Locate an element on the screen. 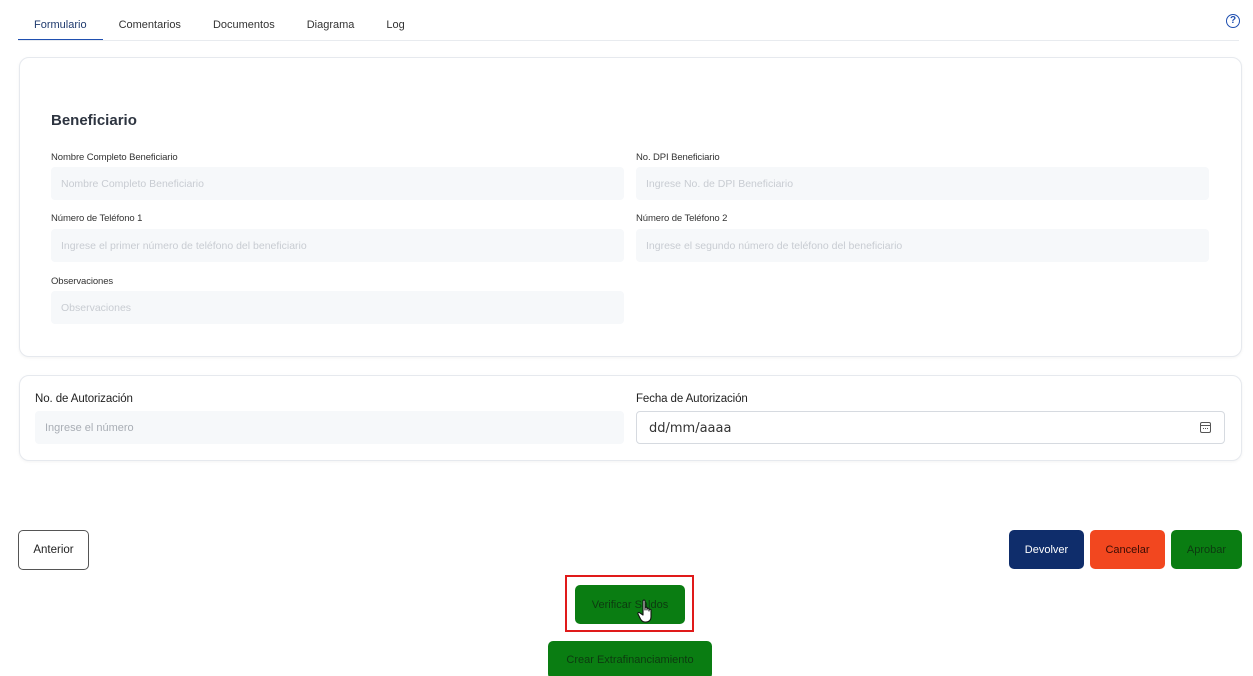 This screenshot has width=1253, height=676. autorizacion-numero-label: No. de Autorización is located at coordinates (84, 399).